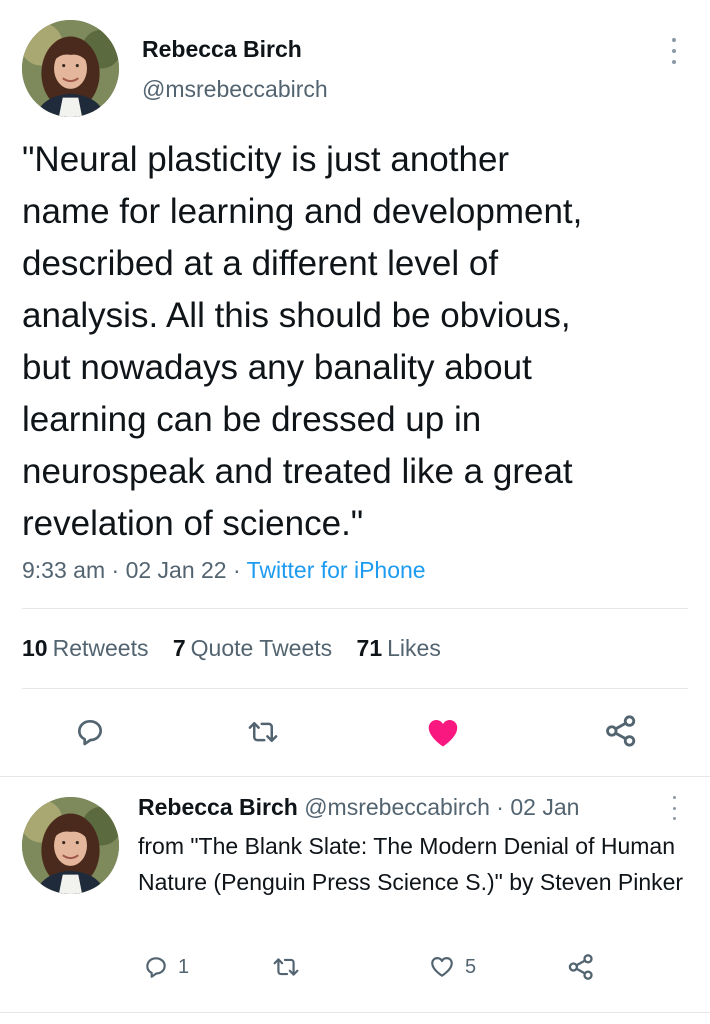  I want to click on author-avatar, so click(70, 68).